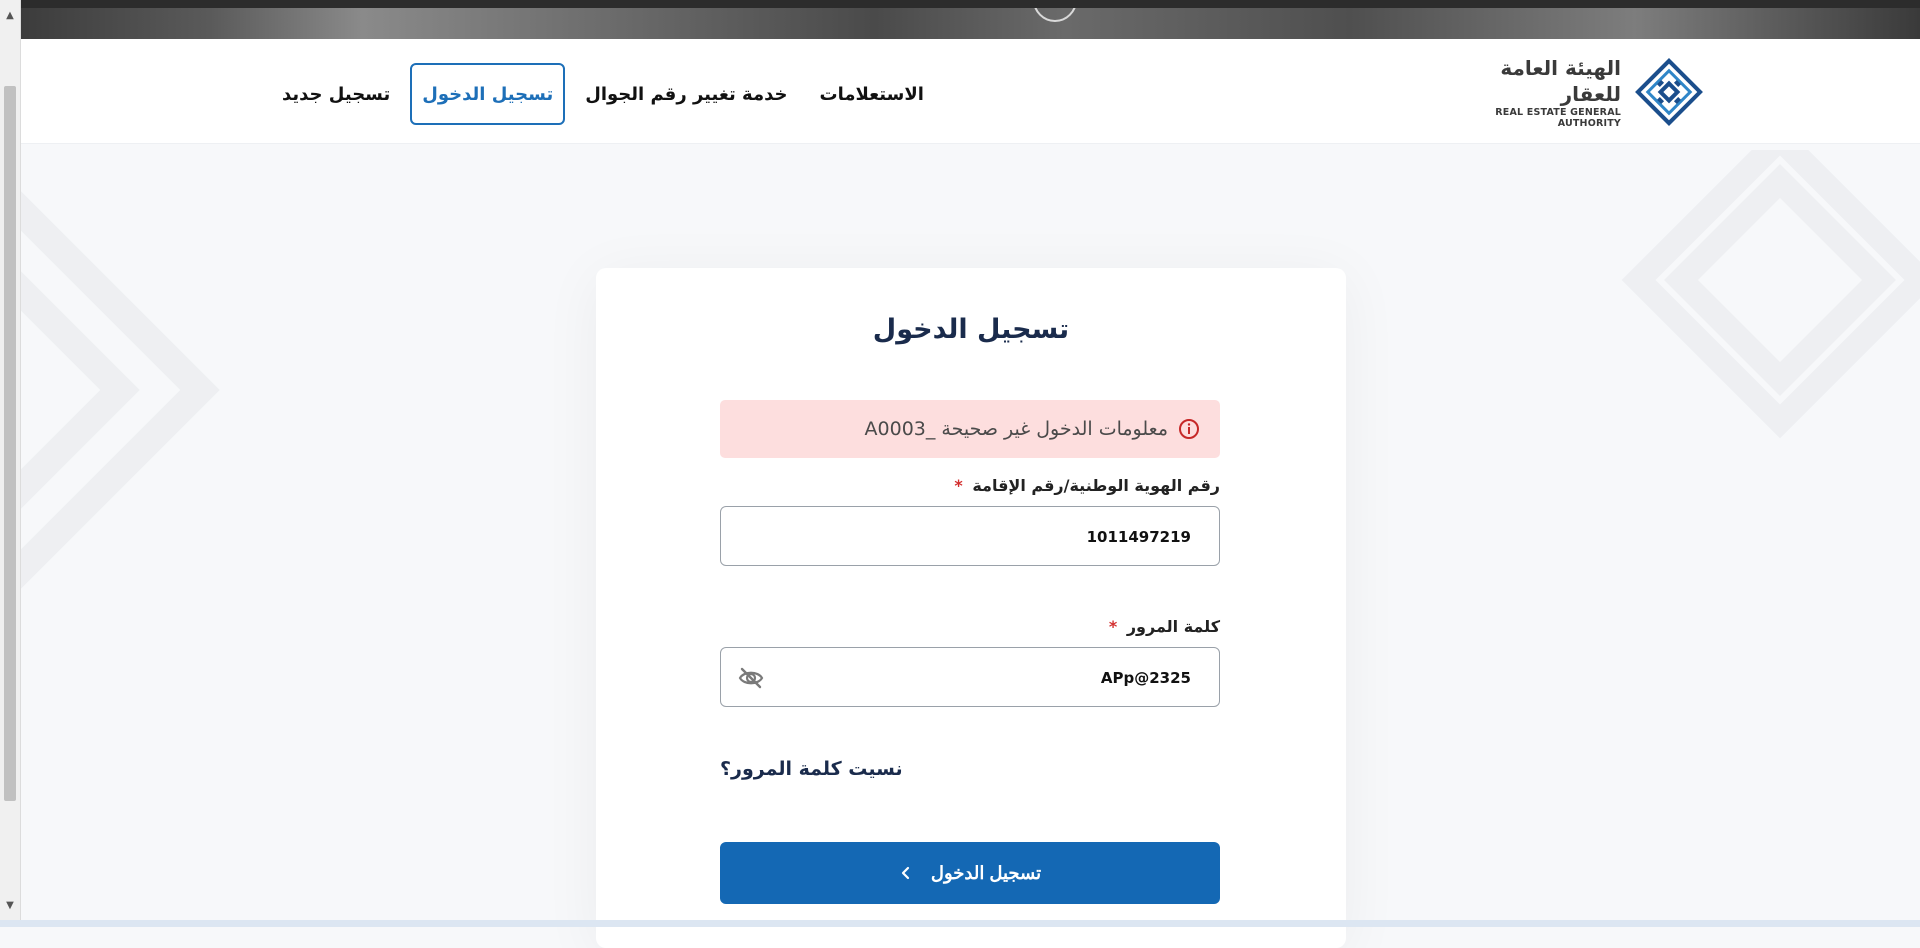 The height and width of the screenshot is (948, 1920). I want to click on top-banner-image, so click(970, 19).